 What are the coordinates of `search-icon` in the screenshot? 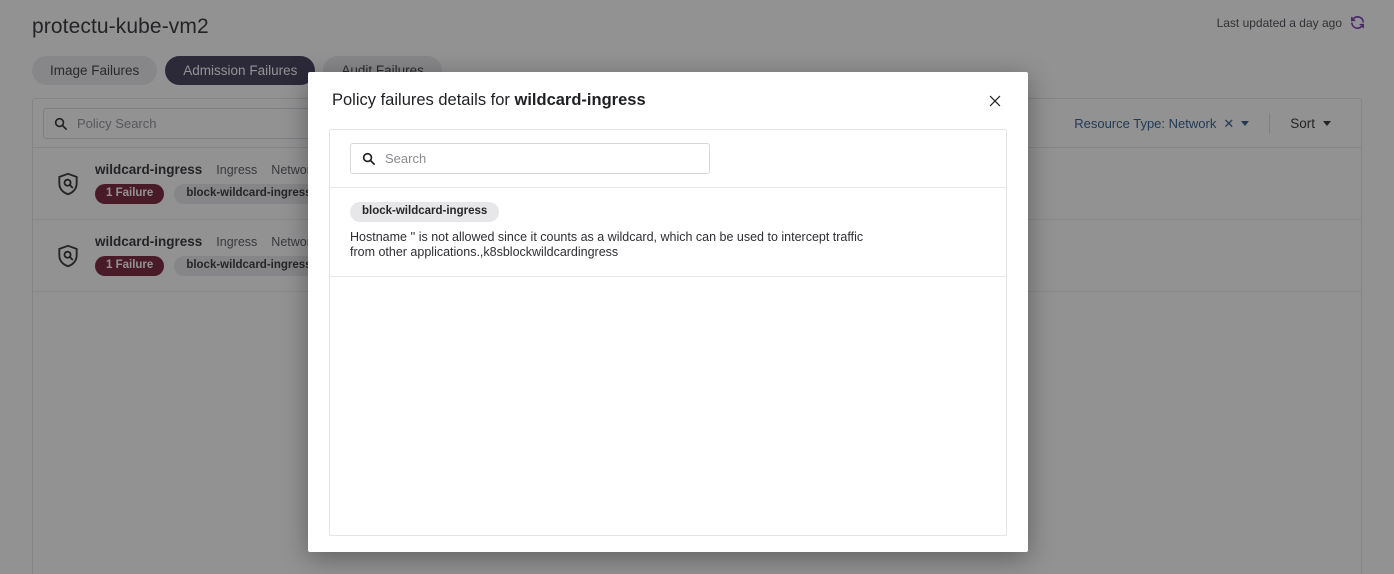 It's located at (368, 158).